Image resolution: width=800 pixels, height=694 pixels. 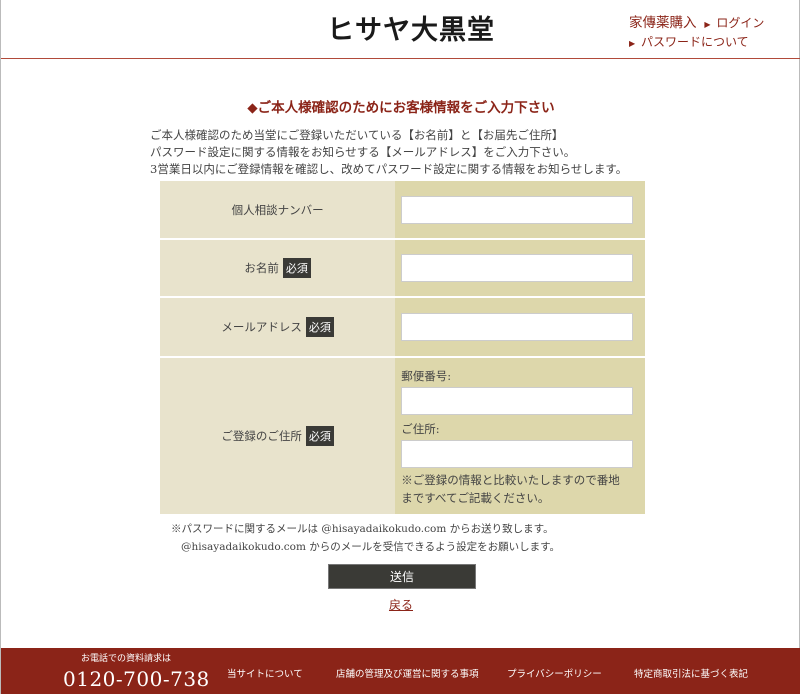 I want to click on submit-button: 送信, so click(x=402, y=576).